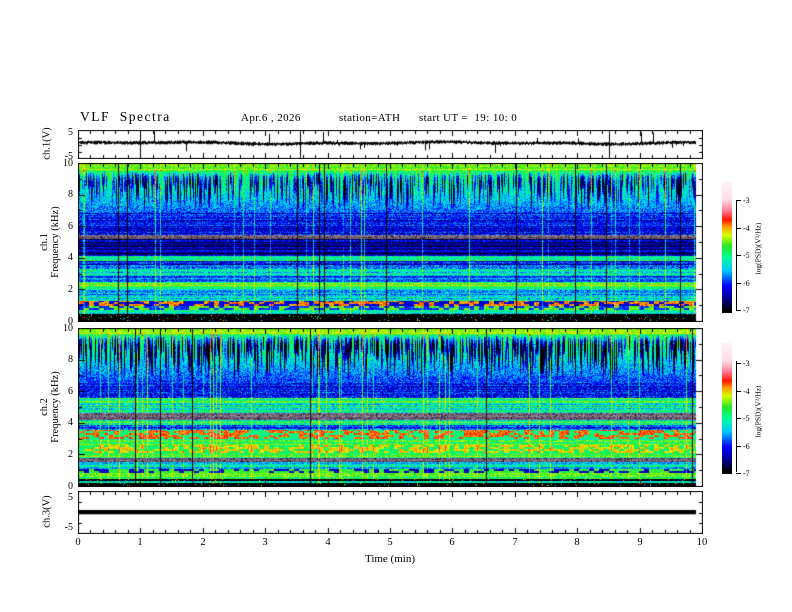 The height and width of the screenshot is (612, 792). I want to click on x-tick-label: 4, so click(328, 542).